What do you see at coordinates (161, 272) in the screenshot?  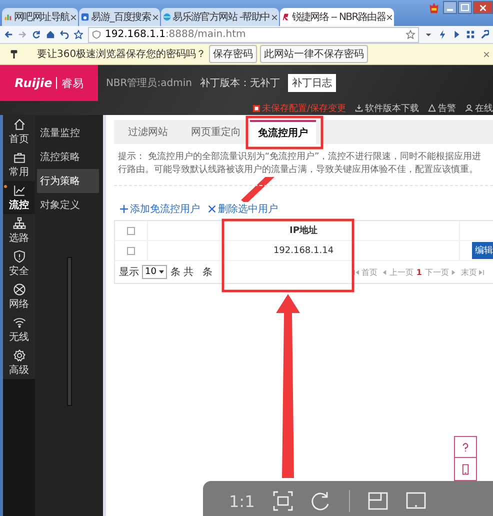 I see `caret-icon` at bounding box center [161, 272].